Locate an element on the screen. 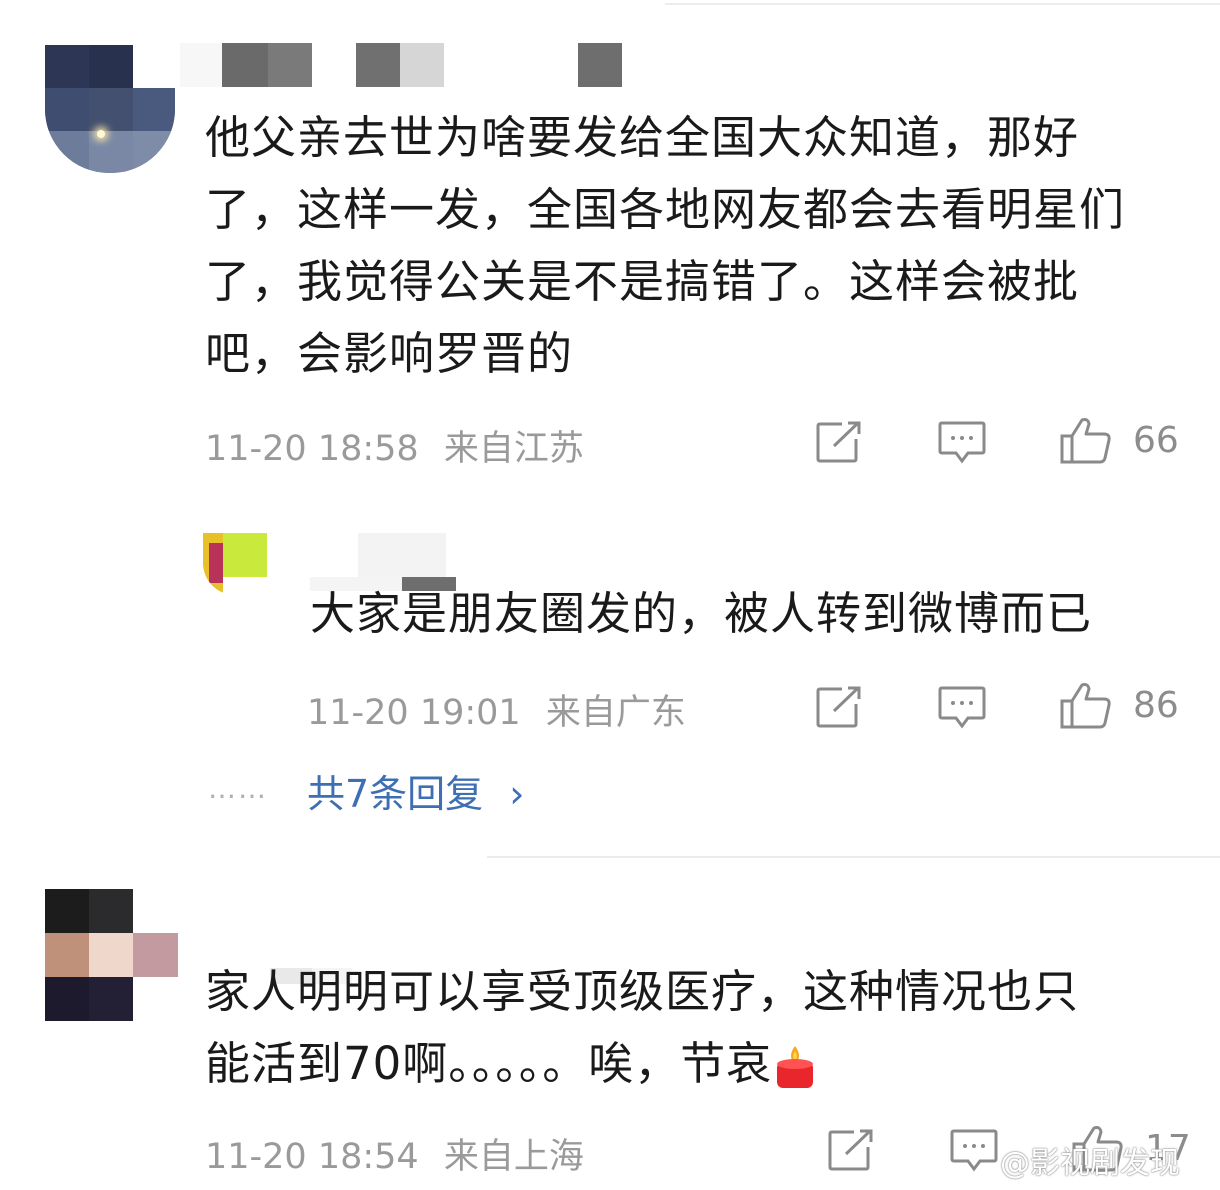 This screenshot has height=1190, width=1220. location: 来自广东 is located at coordinates (615, 713).